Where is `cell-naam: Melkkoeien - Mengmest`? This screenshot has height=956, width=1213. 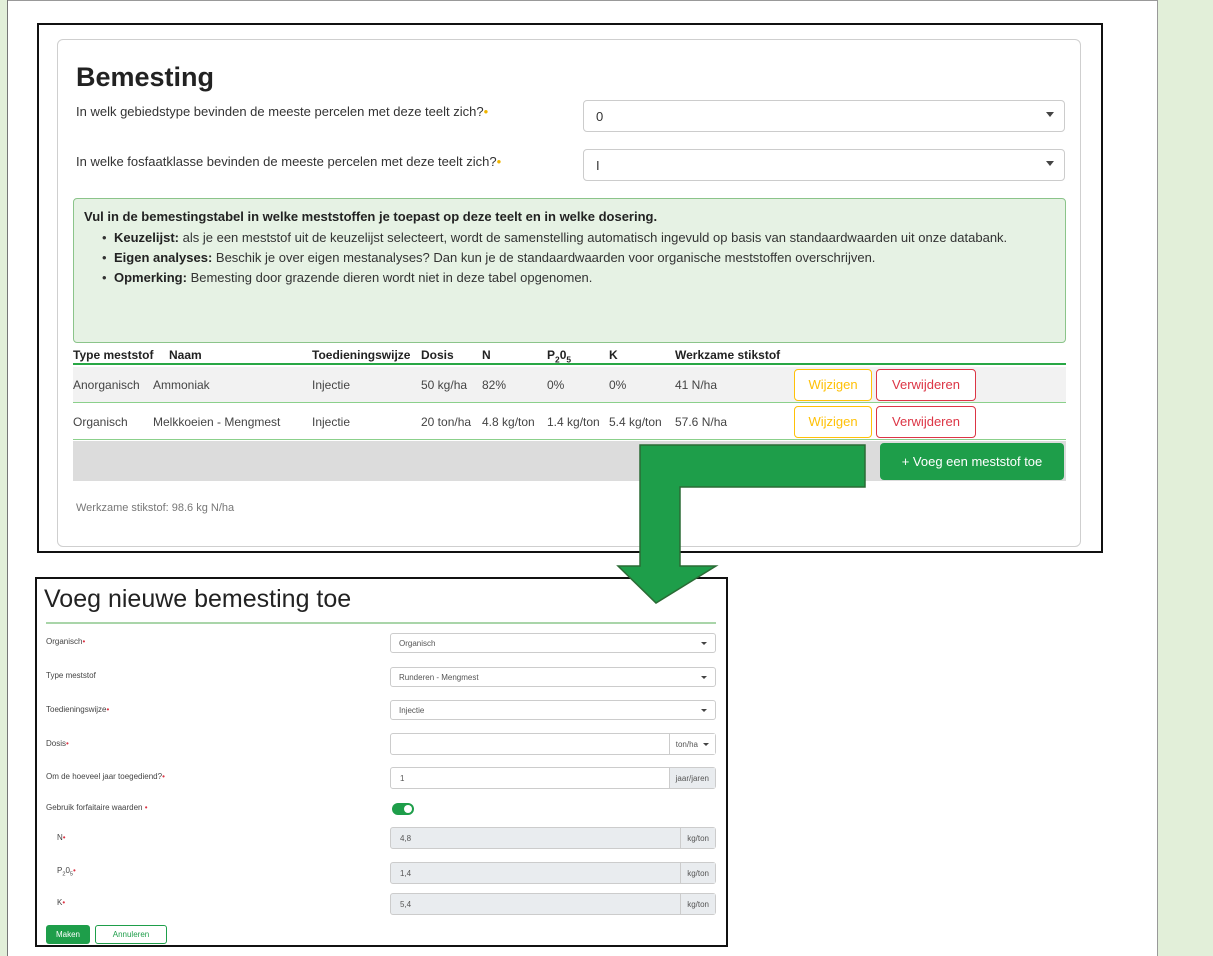
cell-naam: Melkkoeien - Mengmest is located at coordinates (217, 422).